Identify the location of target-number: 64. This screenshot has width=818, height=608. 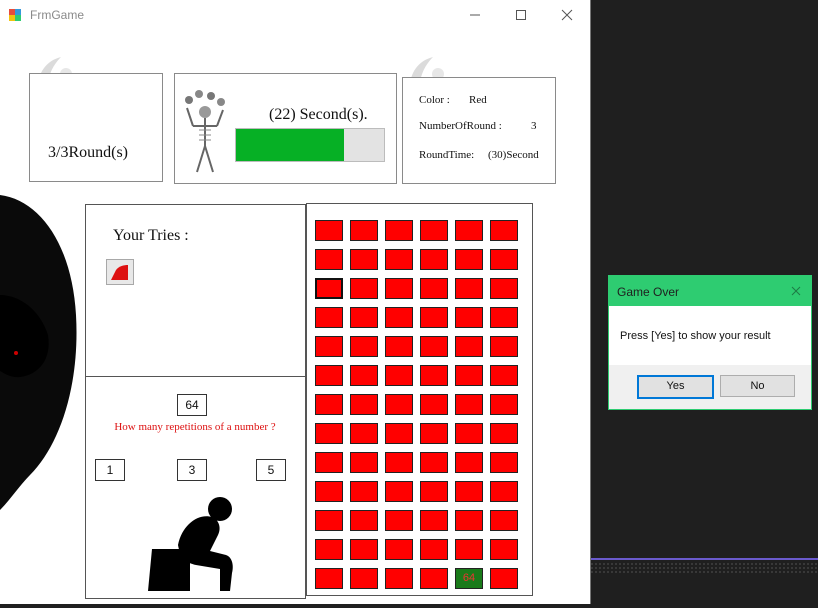
(192, 405).